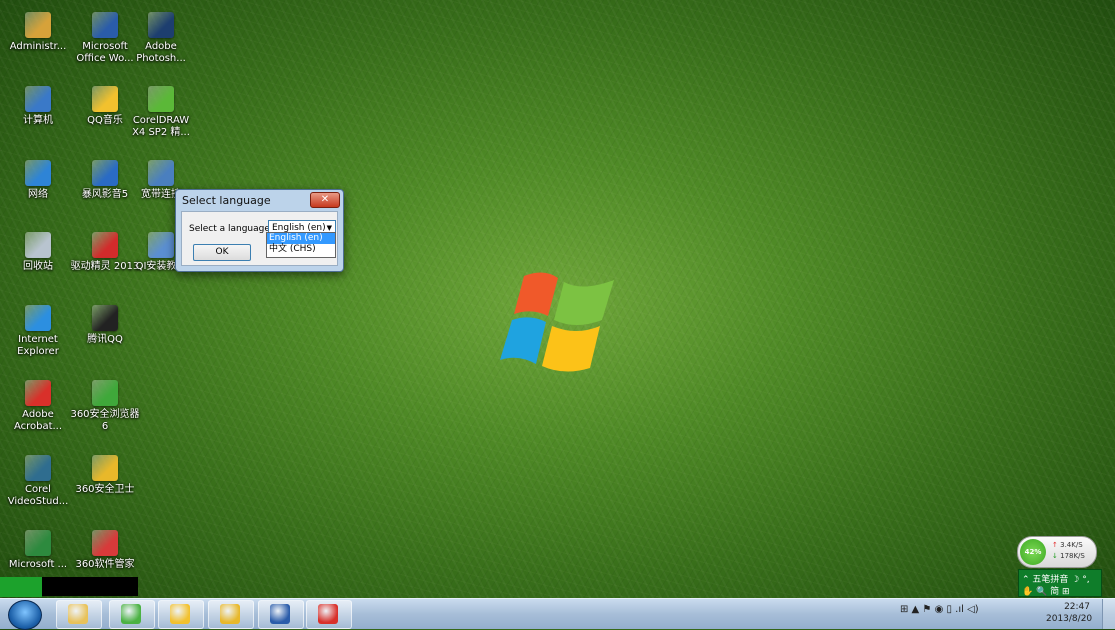  What do you see at coordinates (226, 200) in the screenshot?
I see `dialog-title: Select language` at bounding box center [226, 200].